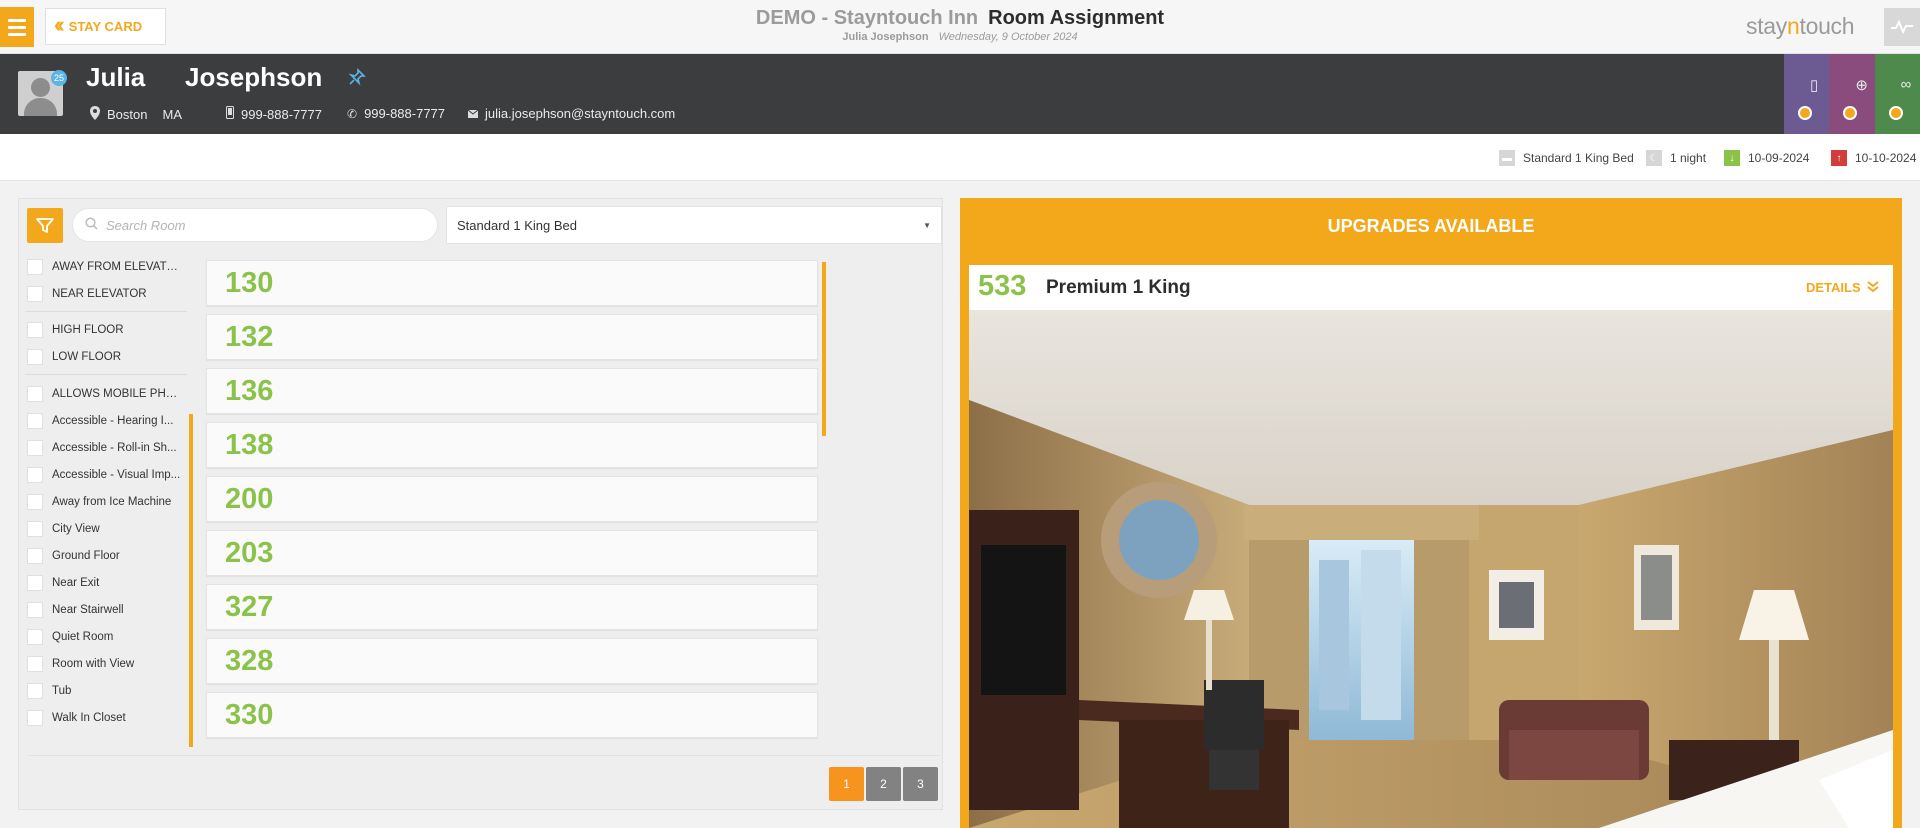 This screenshot has width=1920, height=828. What do you see at coordinates (1118, 287) in the screenshot?
I see `upgrade-room-name: Premium 1 King` at bounding box center [1118, 287].